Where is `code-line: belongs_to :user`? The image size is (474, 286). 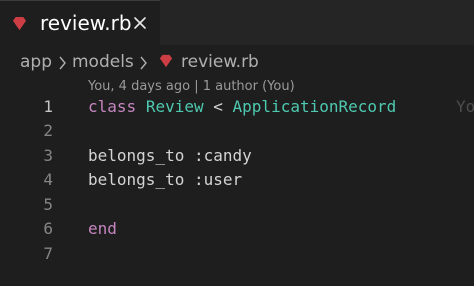
code-line: belongs_to :user is located at coordinates (165, 180).